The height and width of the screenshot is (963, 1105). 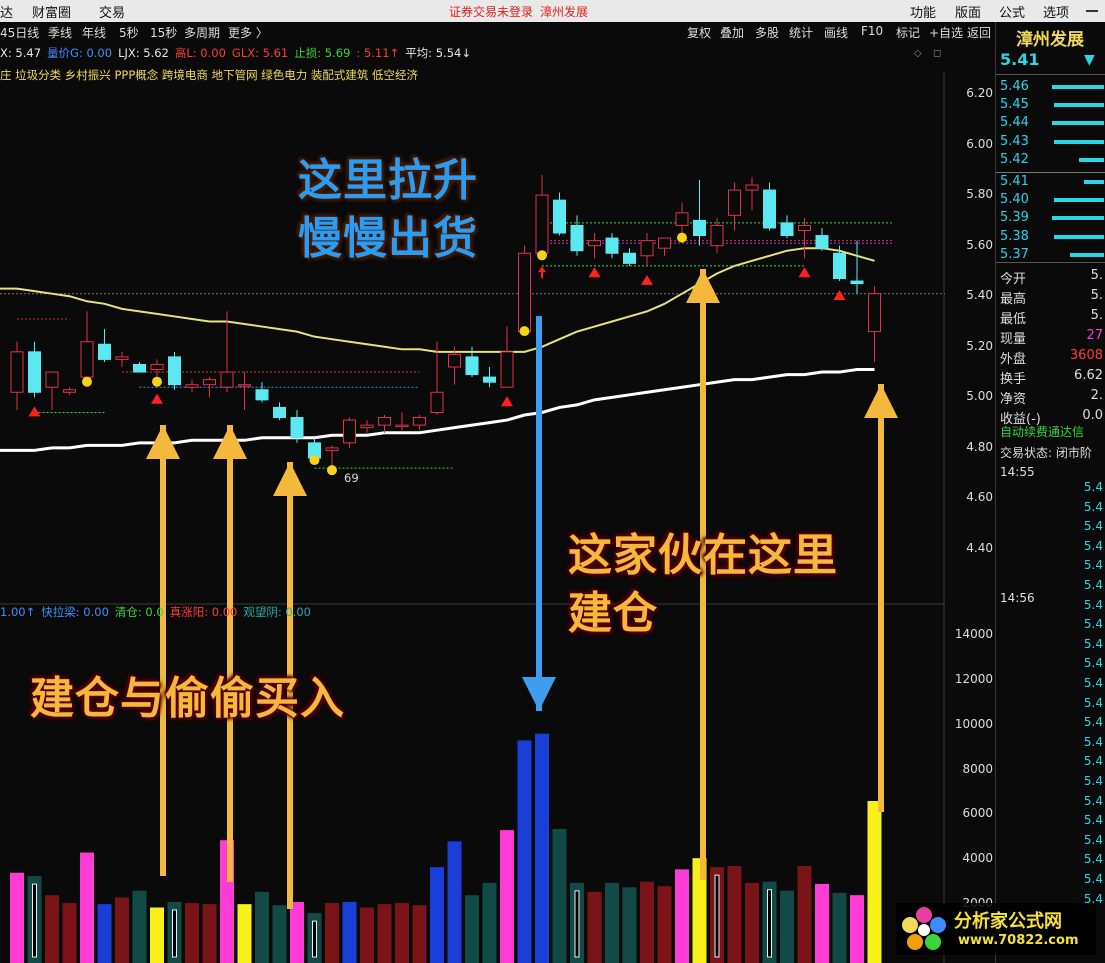 I want to click on action-2: 多股, so click(x=767, y=32).